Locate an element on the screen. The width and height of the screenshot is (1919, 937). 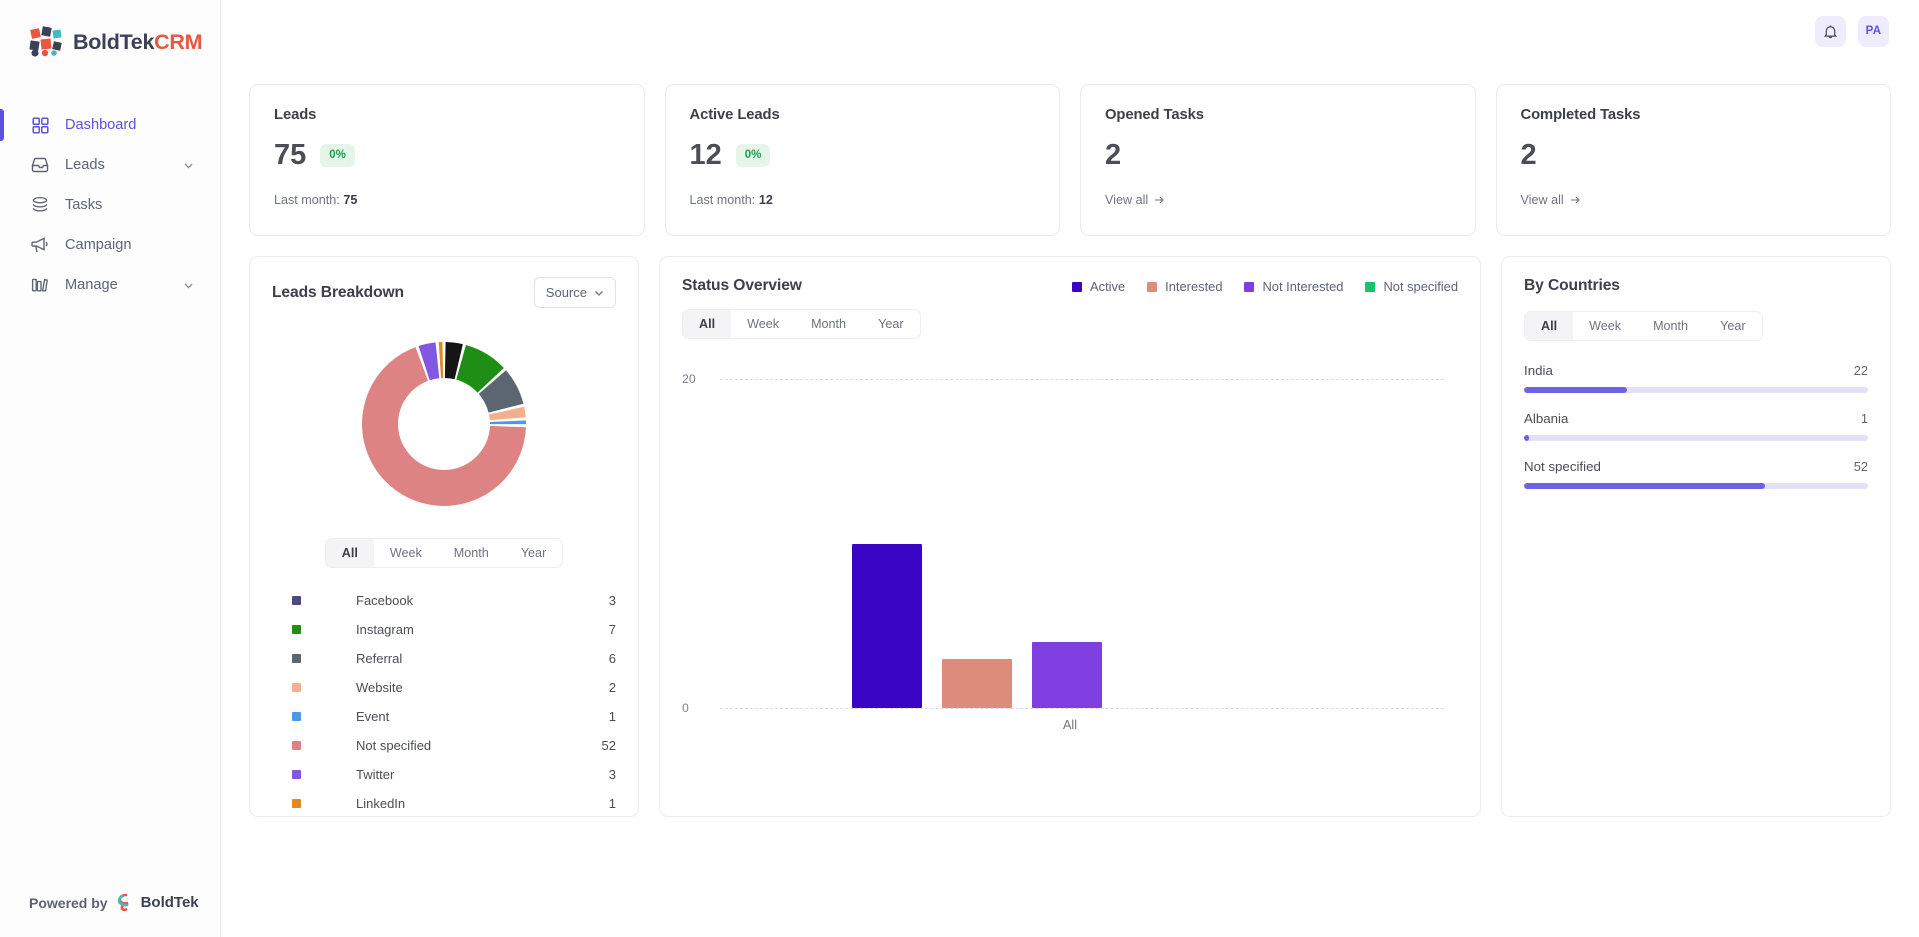
sidebar-item-dashboard: Dashboard is located at coordinates (110, 125).